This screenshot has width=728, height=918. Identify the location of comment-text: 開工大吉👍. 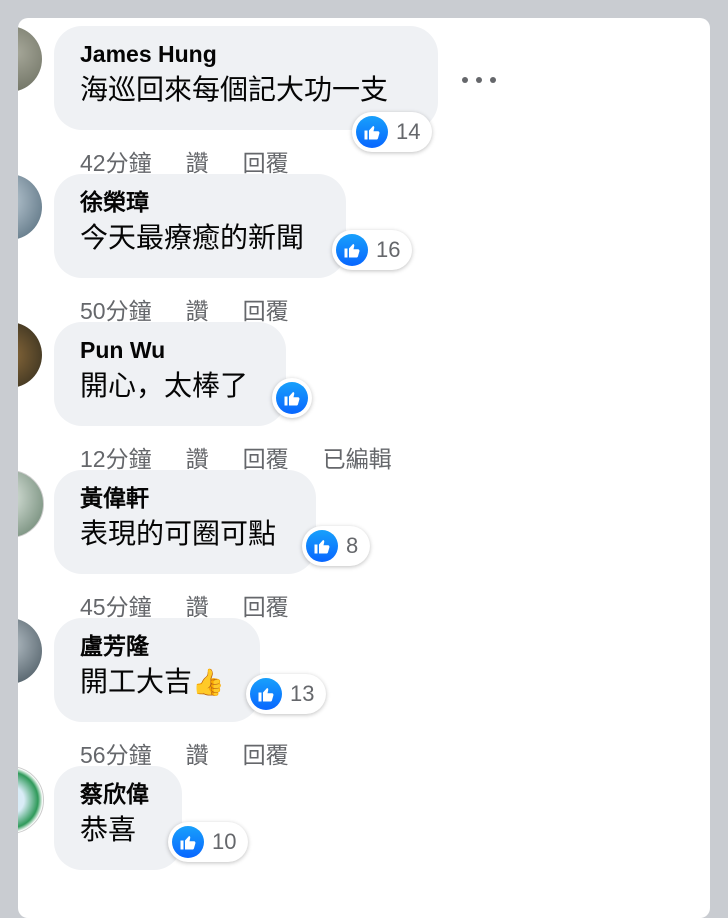
(157, 682).